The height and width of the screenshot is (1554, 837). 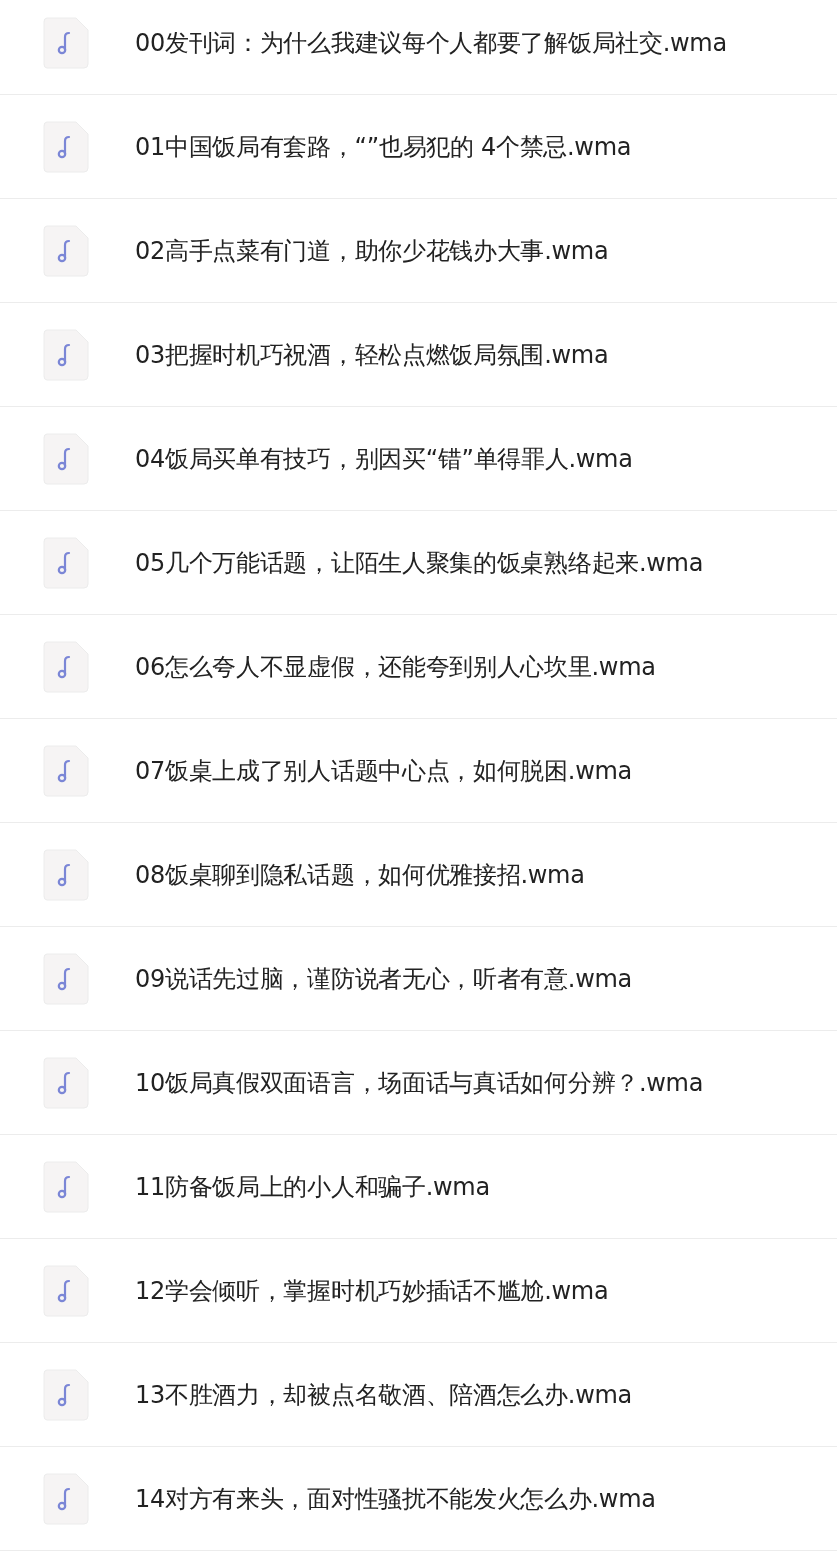 I want to click on file-row: 05几个万能话题，让陌生人聚集的饭桌熟络起来.wma, so click(x=418, y=563).